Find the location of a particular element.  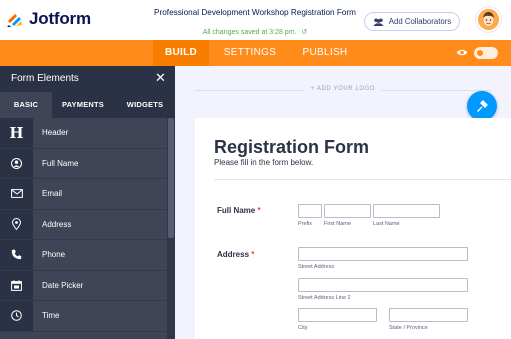

header-icon: H is located at coordinates (16, 133).